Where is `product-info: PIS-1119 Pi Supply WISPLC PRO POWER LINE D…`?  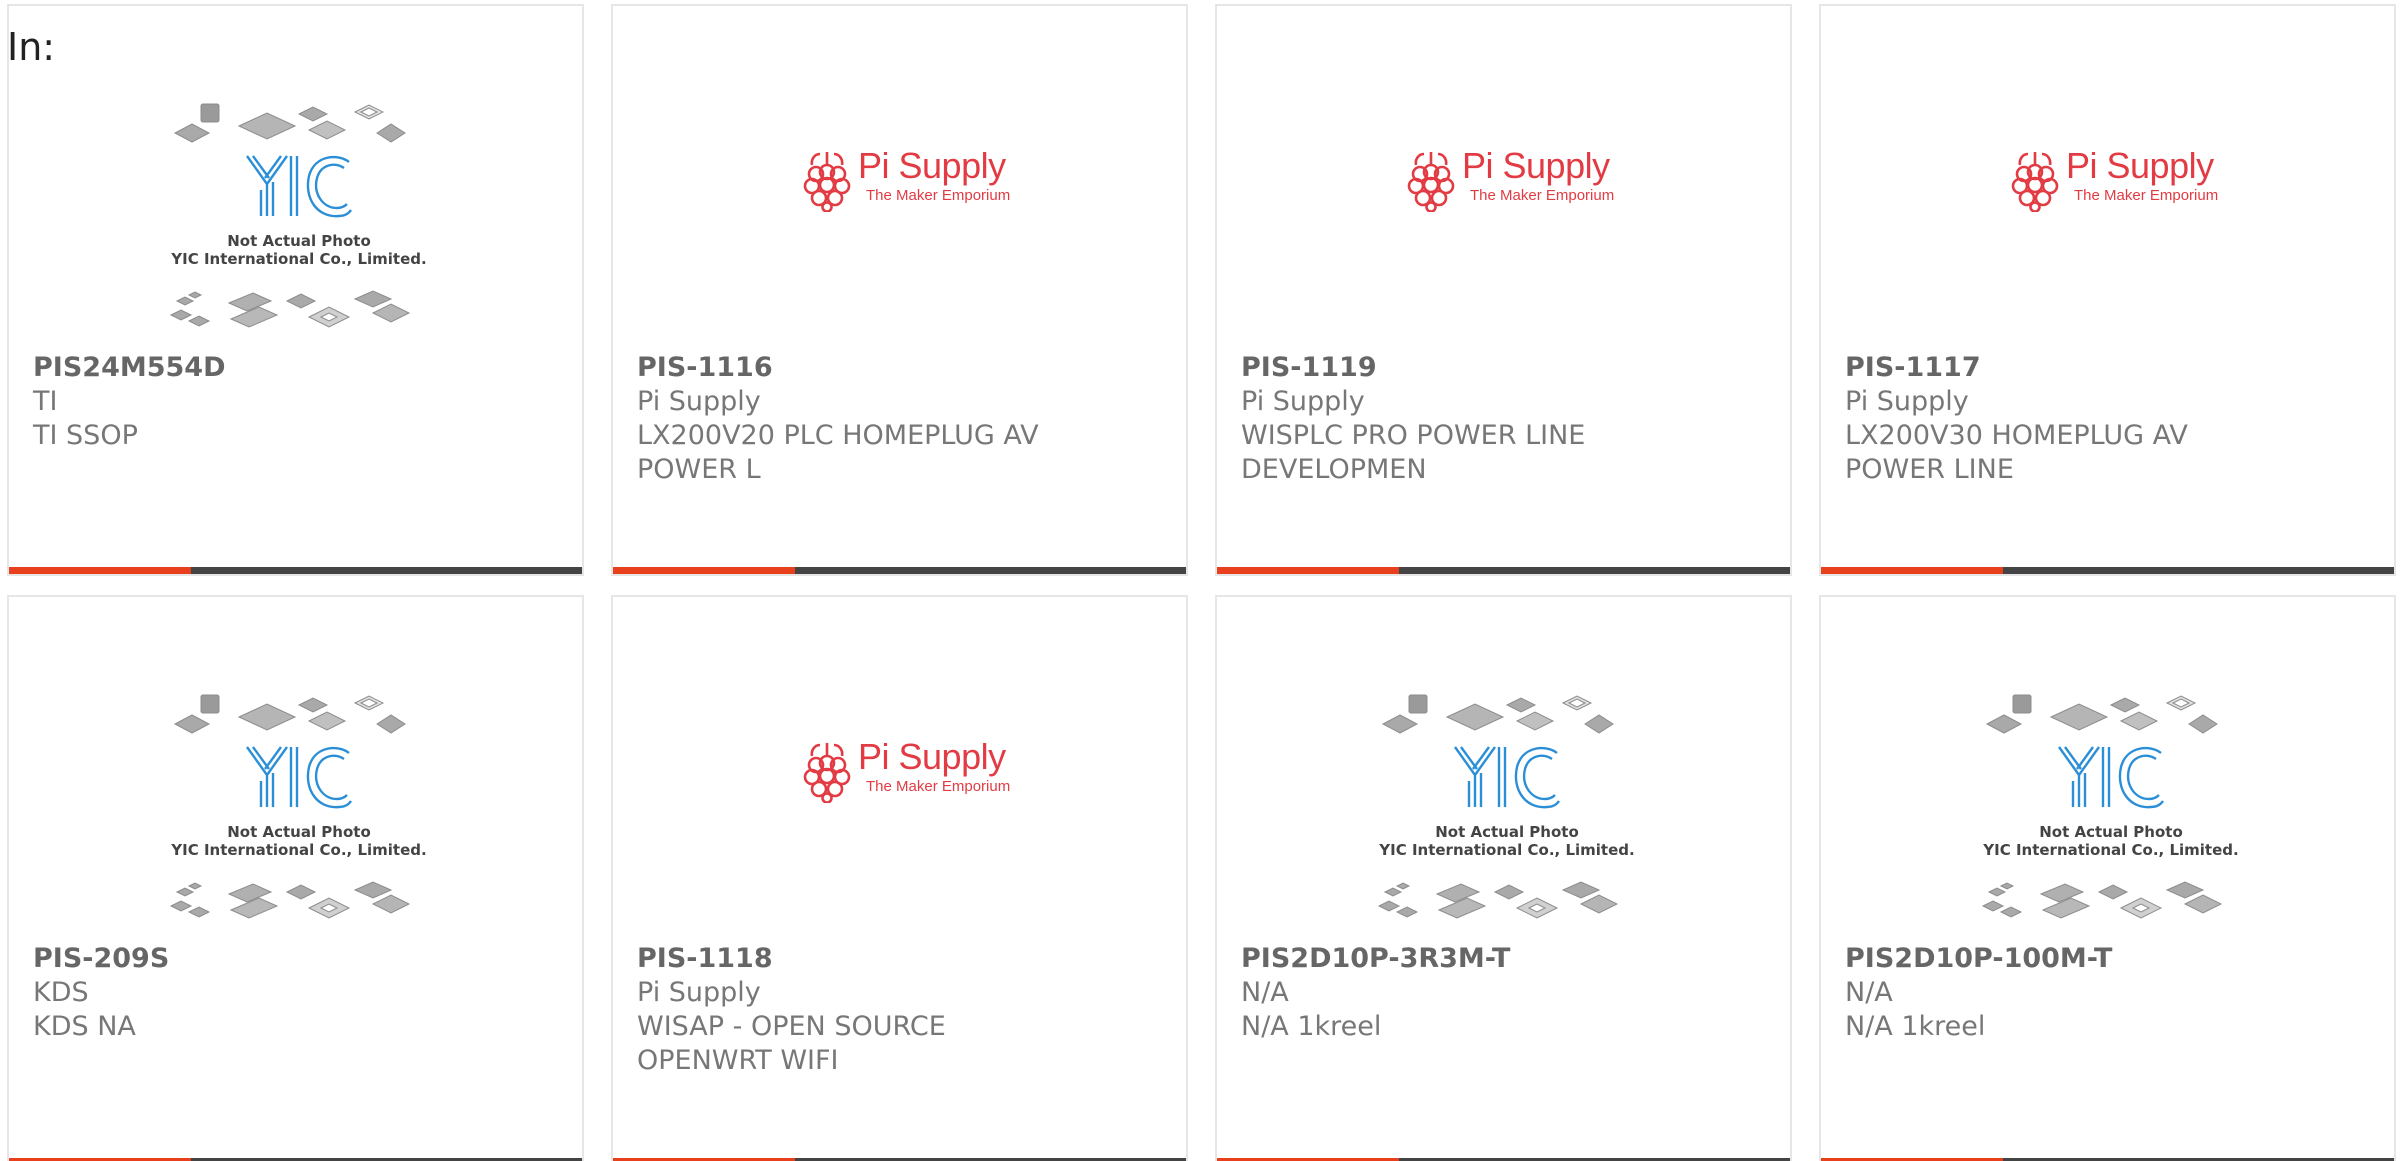 product-info: PIS-1119 Pi Supply WISPLC PRO POWER LINE D… is located at coordinates (1503, 418).